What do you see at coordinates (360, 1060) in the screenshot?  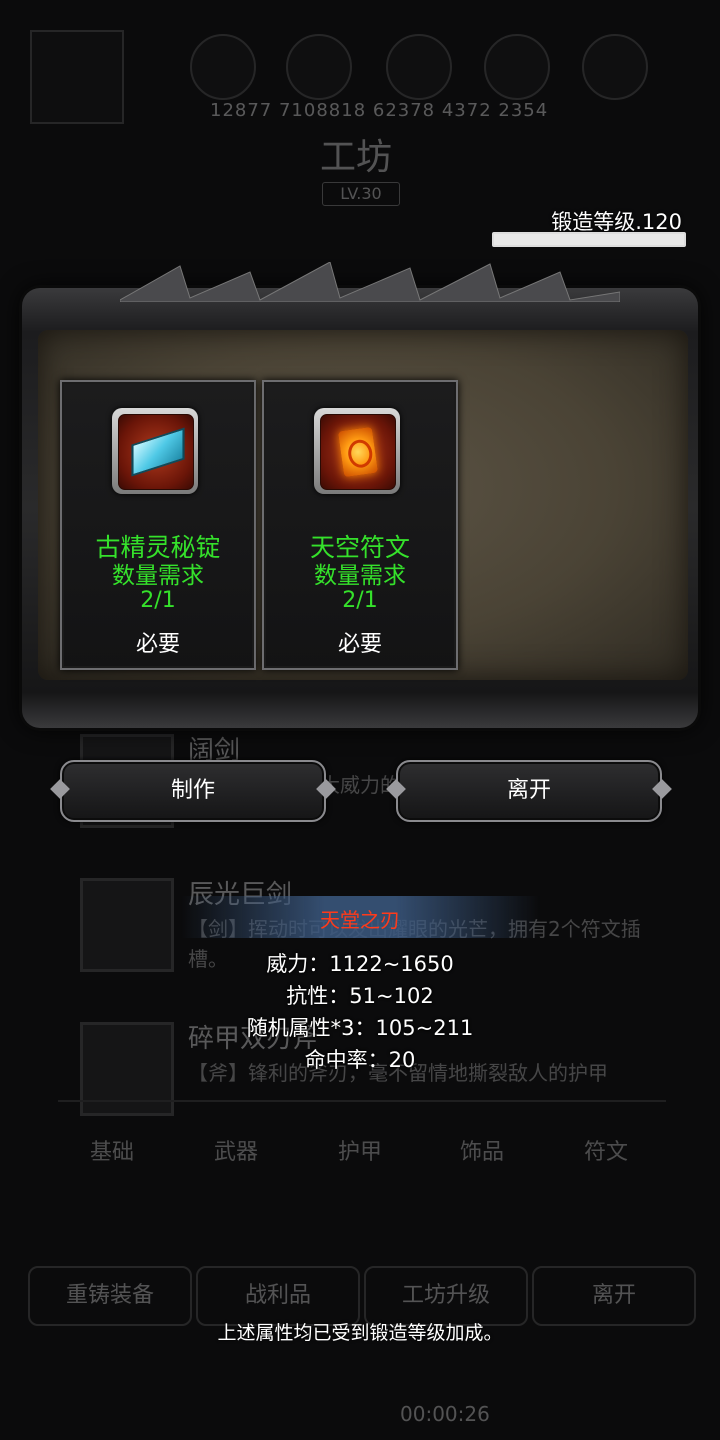 I see `stat-hit-rate: 命中率：20` at bounding box center [360, 1060].